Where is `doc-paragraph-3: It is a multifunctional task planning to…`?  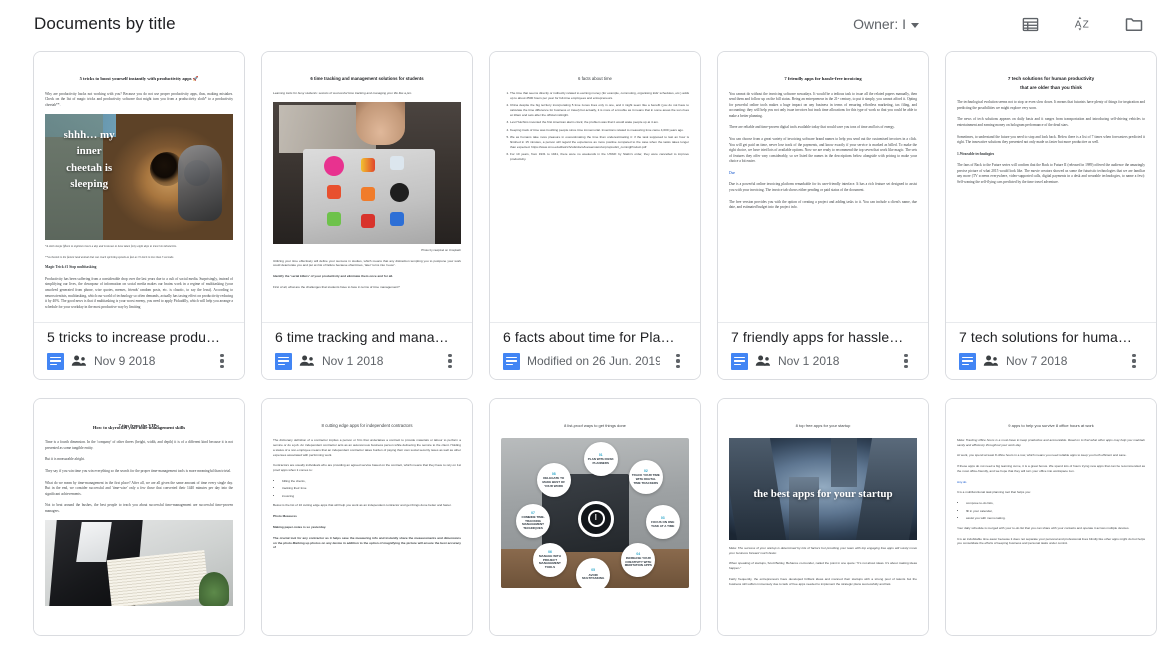
doc-paragraph-3: It is a multifunctional task planning to… is located at coordinates (994, 492).